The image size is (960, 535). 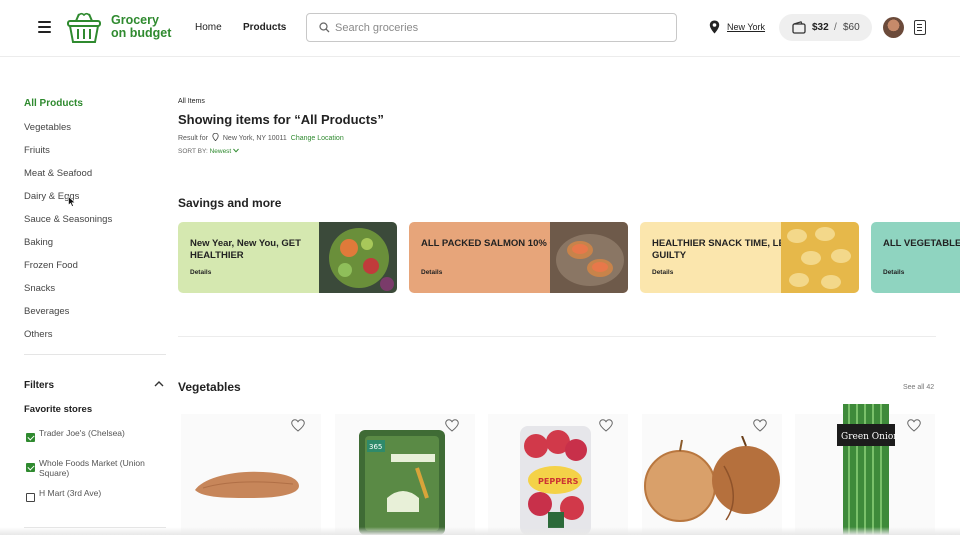 What do you see at coordinates (915, 257) in the screenshot?
I see `promo-card-vegetables: ALL VEGETABLES 25% OFF Details` at bounding box center [915, 257].